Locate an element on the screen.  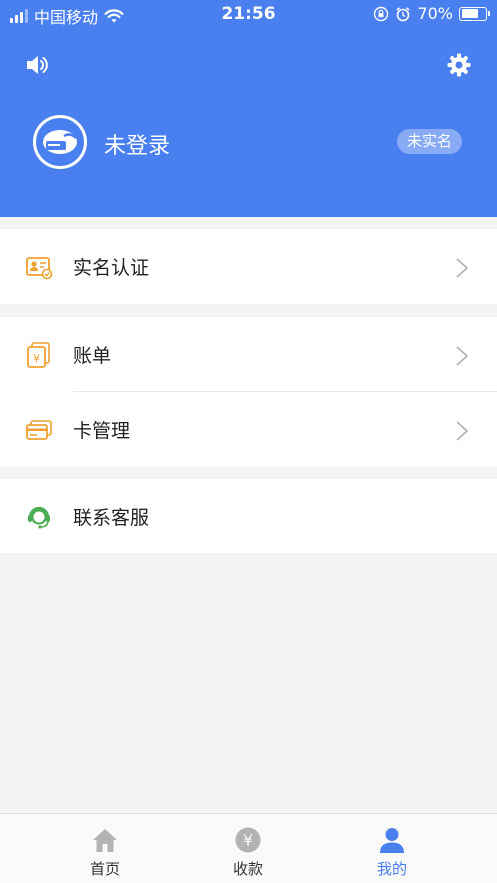
tab-bar: 首页 ¥ 收款 我的 is located at coordinates (248, 848).